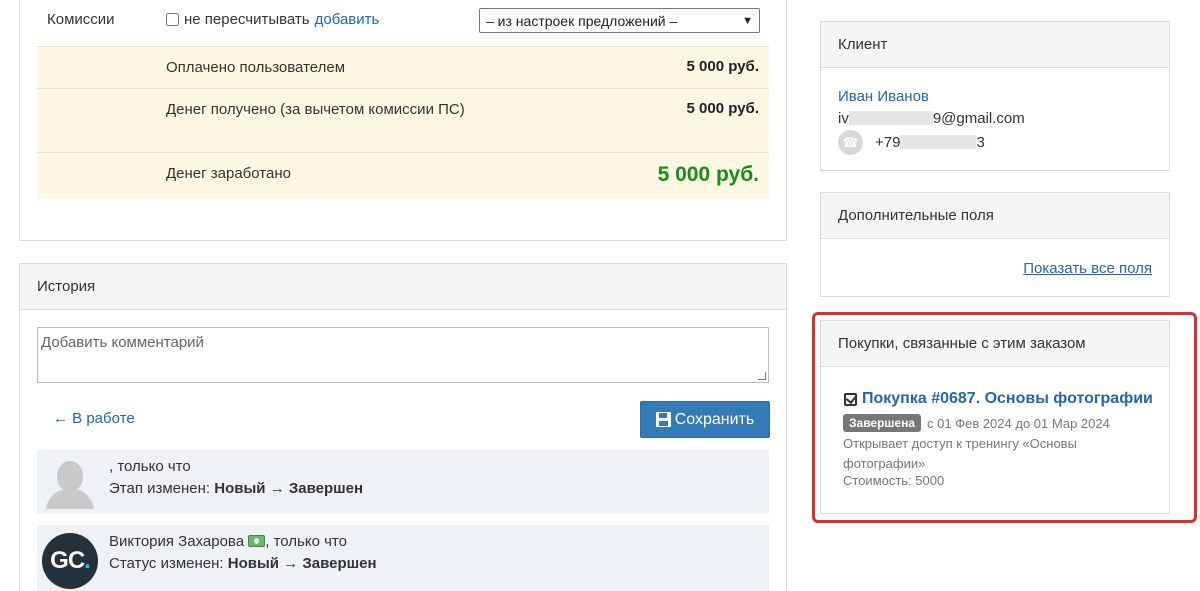 The image size is (1200, 591). What do you see at coordinates (708, 174) in the screenshot?
I see `earned-total-value: 5 000 руб.` at bounding box center [708, 174].